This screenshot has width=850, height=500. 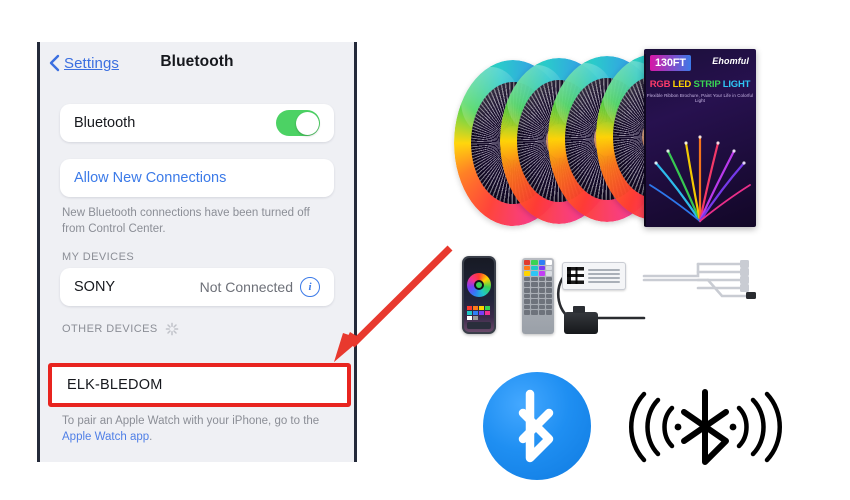 I want to click on my-devices-card: SONY Not Connected i, so click(x=197, y=287).